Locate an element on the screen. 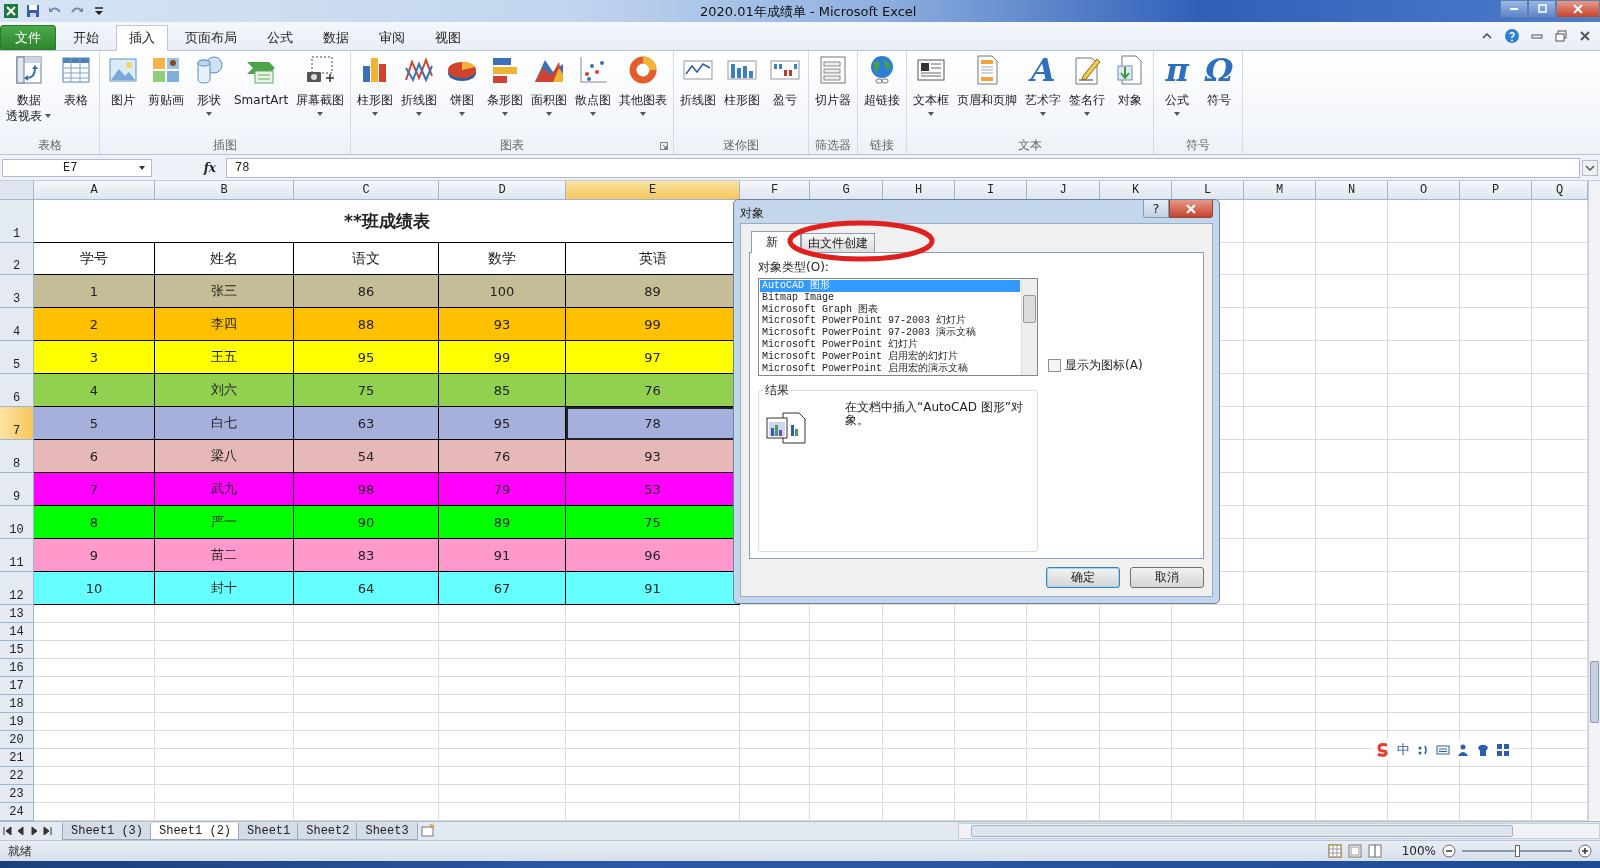 This screenshot has height=868, width=1600. ribbon-button: 图片 is located at coordinates (123, 93).